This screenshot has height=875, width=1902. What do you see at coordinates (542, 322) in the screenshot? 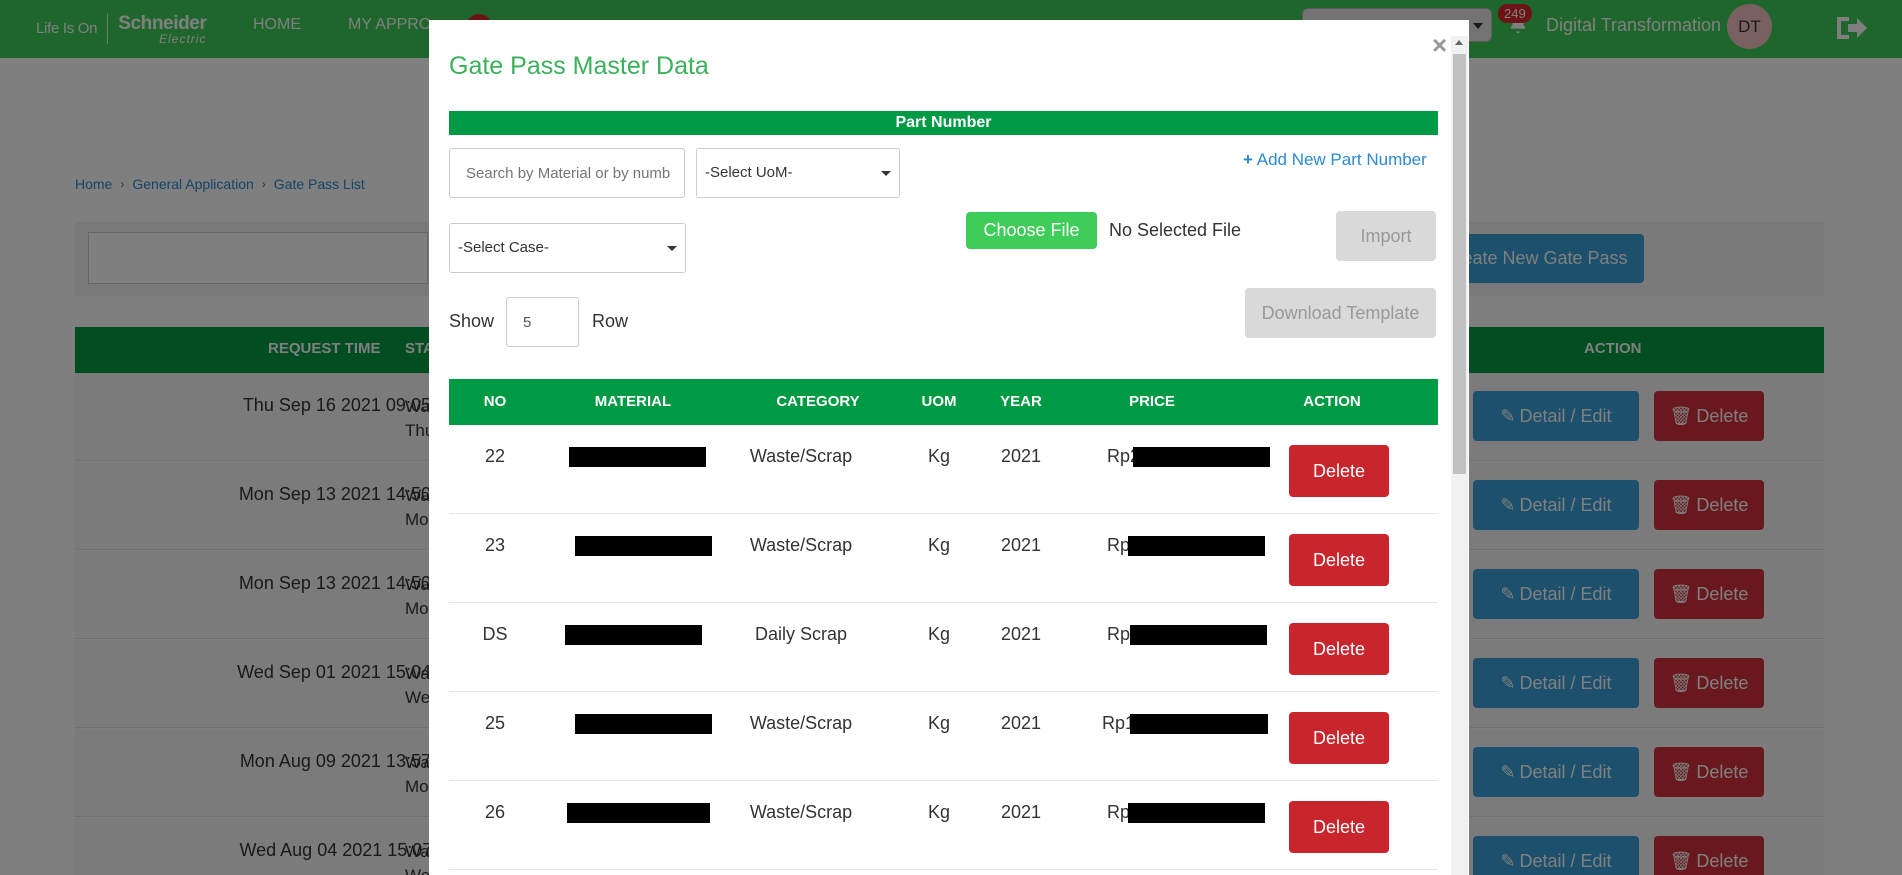
I see `row-count-input` at bounding box center [542, 322].